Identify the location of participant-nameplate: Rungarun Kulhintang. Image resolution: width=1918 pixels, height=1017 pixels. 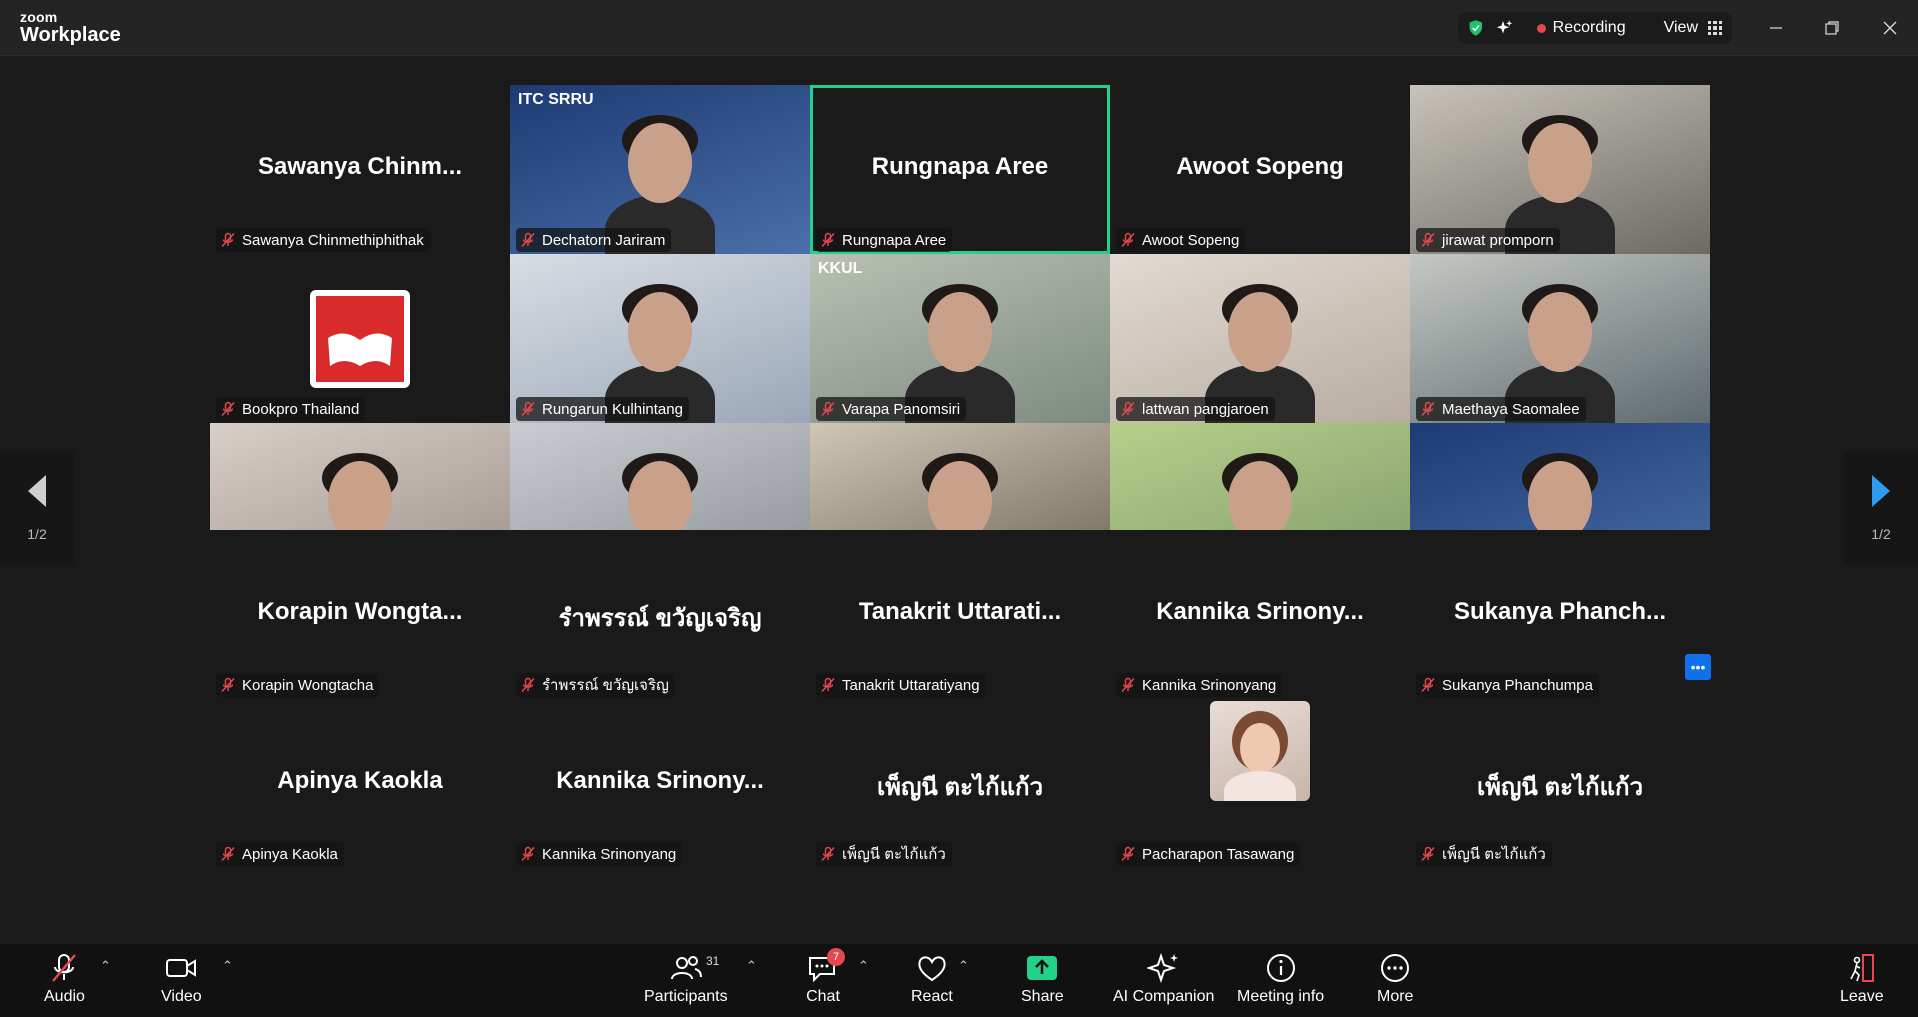
(602, 409).